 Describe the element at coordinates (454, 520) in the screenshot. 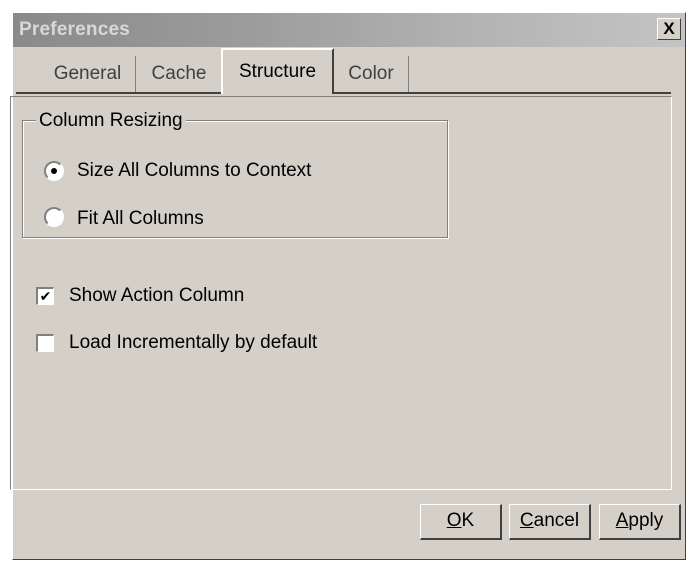

I see `ok-mnemonic: O` at that location.